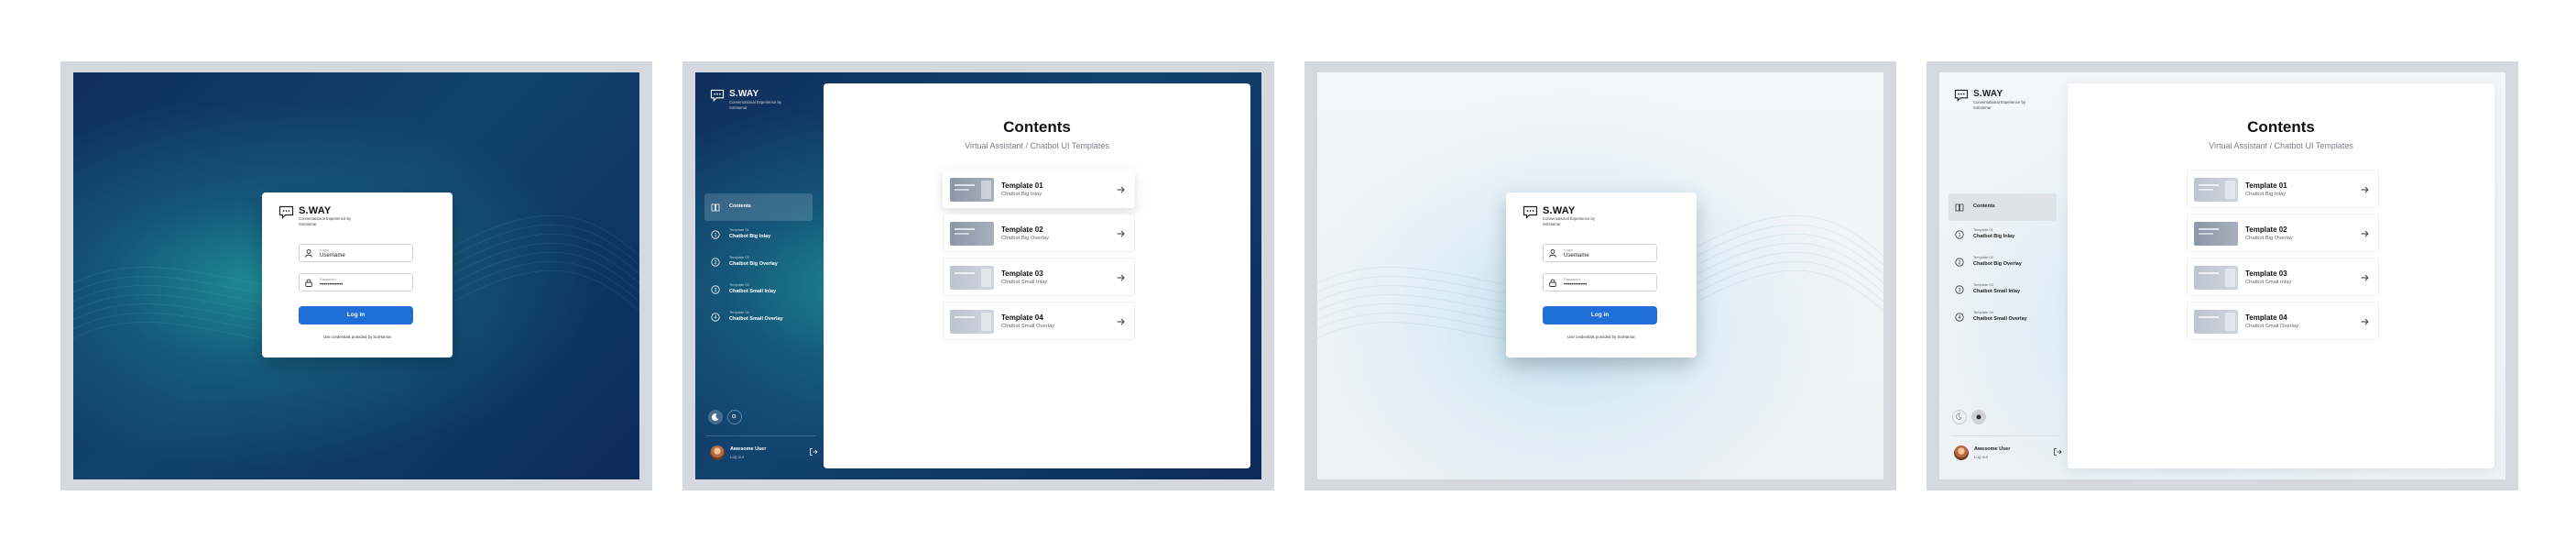  I want to click on page-subtitle: Virtual Assistant / Chatbot UI Templates, so click(2281, 145).